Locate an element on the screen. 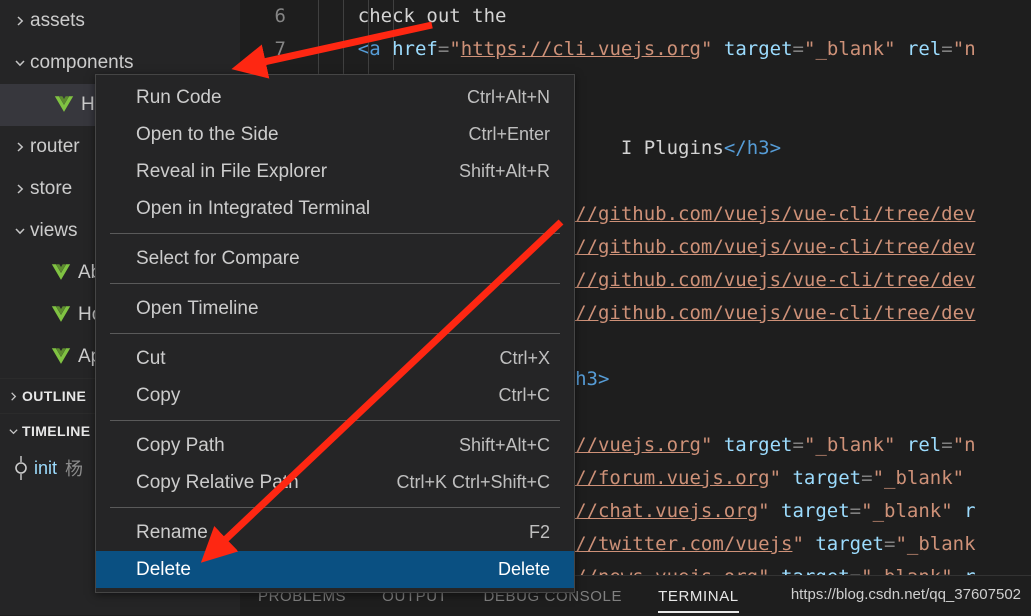 The width and height of the screenshot is (1031, 616). code-token-string: "_blank is located at coordinates (935, 544).